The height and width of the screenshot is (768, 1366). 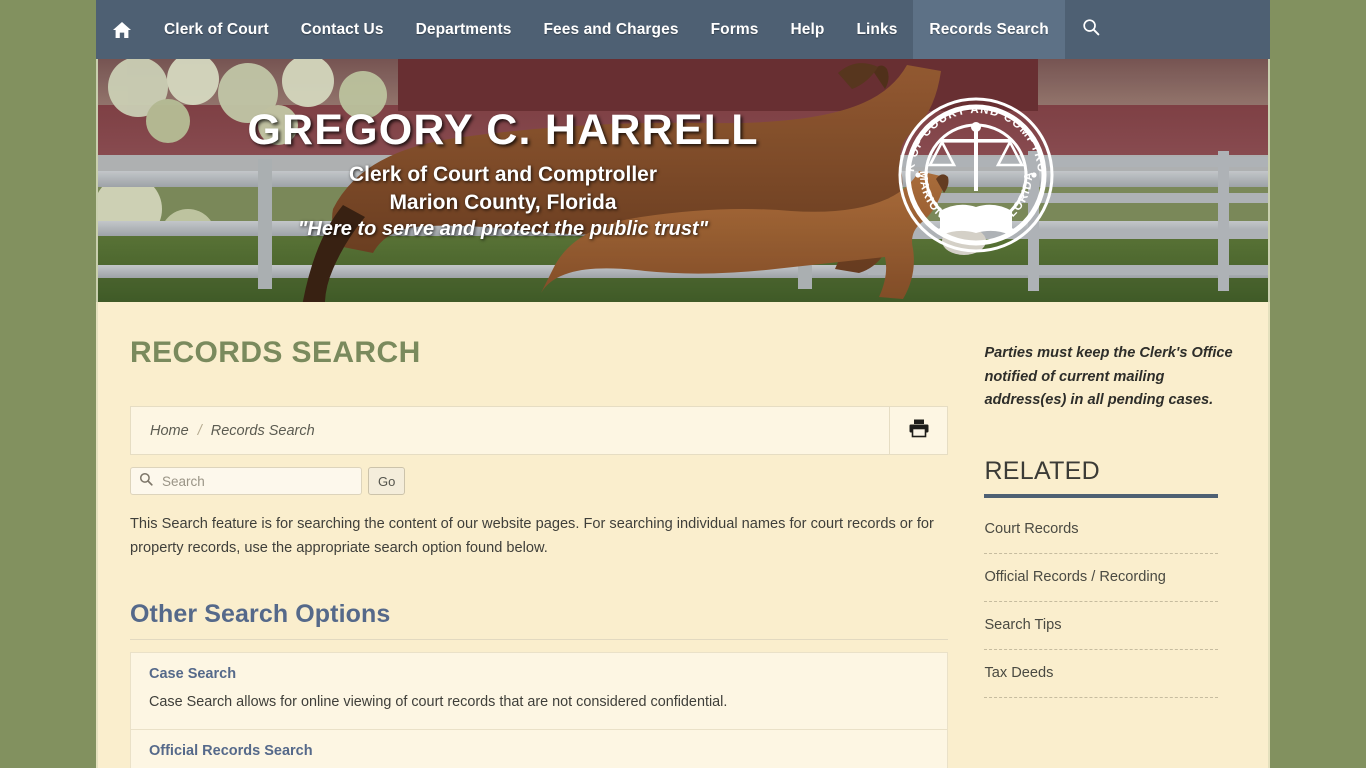 I want to click on nav-label: Links, so click(x=877, y=29).